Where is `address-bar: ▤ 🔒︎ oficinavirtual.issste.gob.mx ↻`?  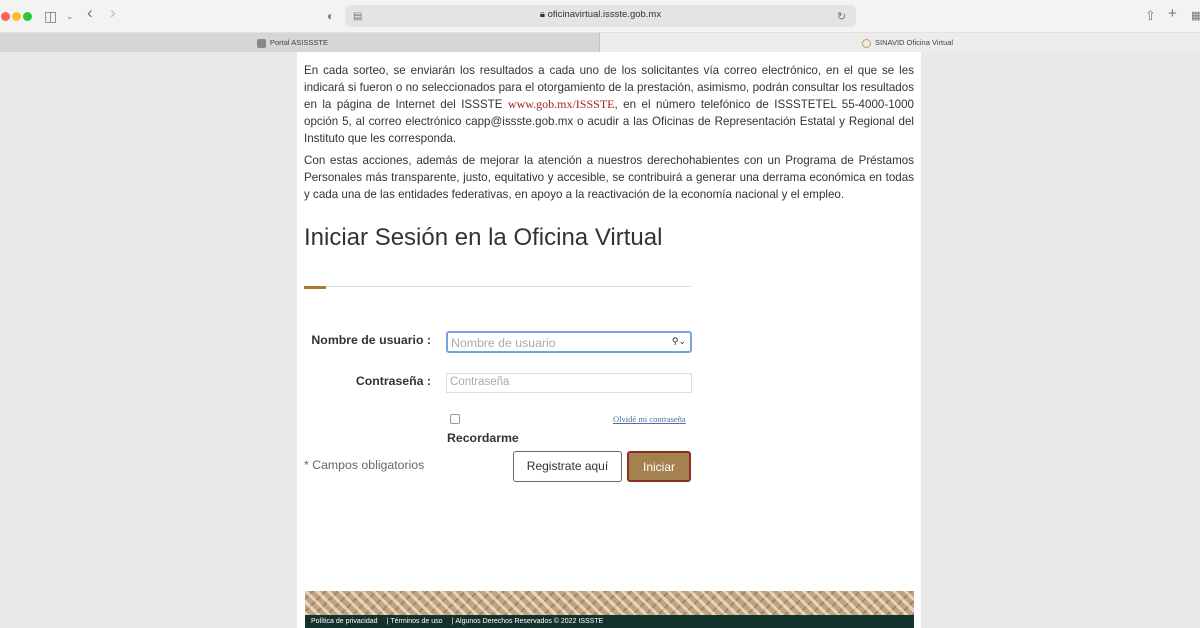
address-bar: ▤ 🔒︎ oficinavirtual.issste.gob.mx ↻ is located at coordinates (600, 16).